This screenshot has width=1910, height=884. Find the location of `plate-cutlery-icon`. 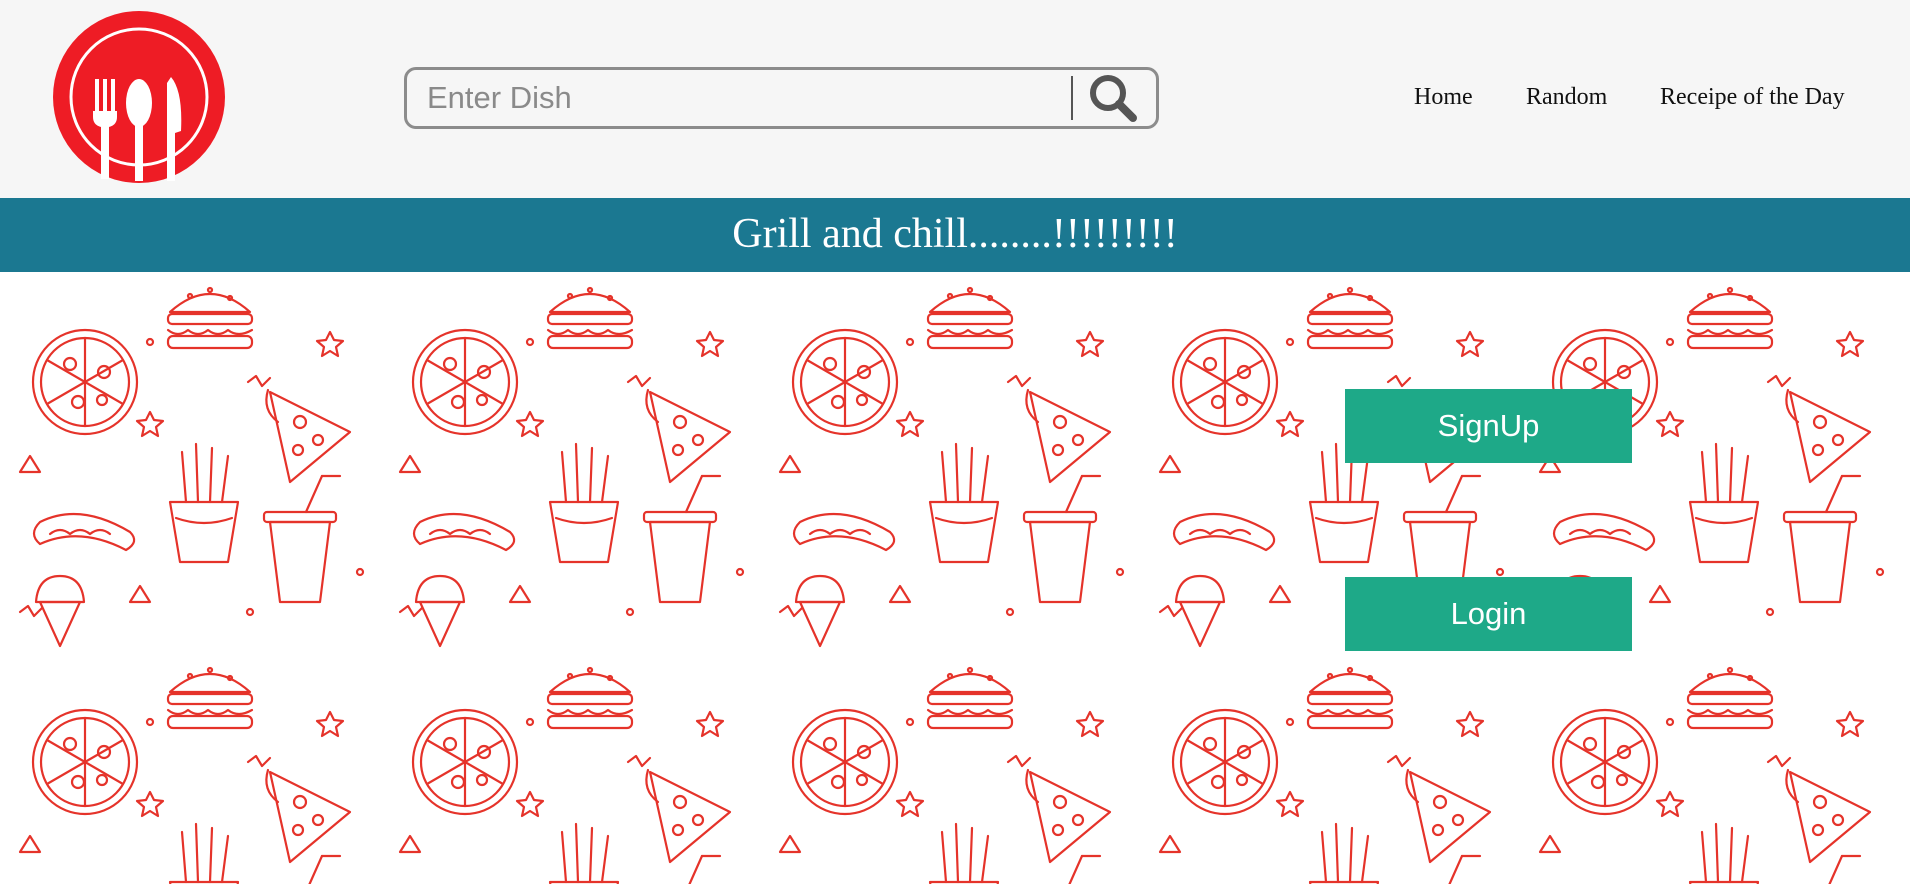

plate-cutlery-icon is located at coordinates (139, 97).